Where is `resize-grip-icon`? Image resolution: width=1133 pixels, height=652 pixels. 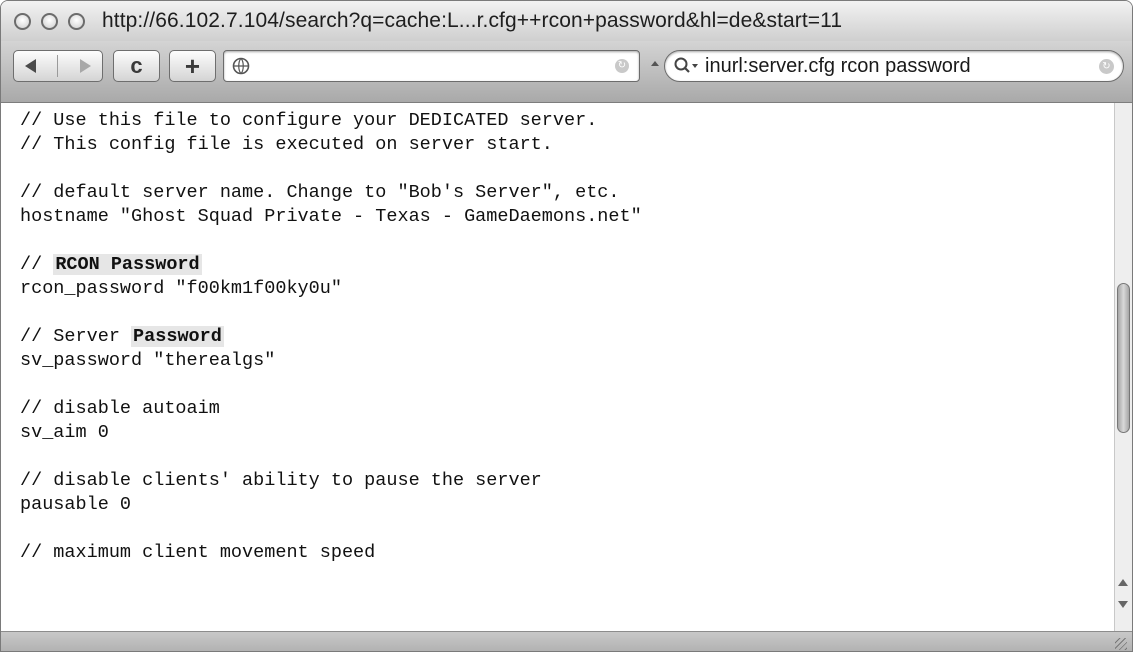 resize-grip-icon is located at coordinates (1121, 644).